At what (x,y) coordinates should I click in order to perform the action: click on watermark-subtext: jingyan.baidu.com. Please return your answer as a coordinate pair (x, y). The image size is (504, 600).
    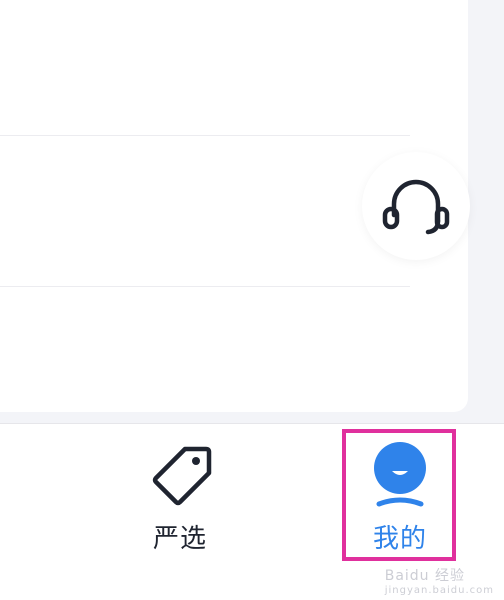
    Looking at the image, I should click on (439, 590).